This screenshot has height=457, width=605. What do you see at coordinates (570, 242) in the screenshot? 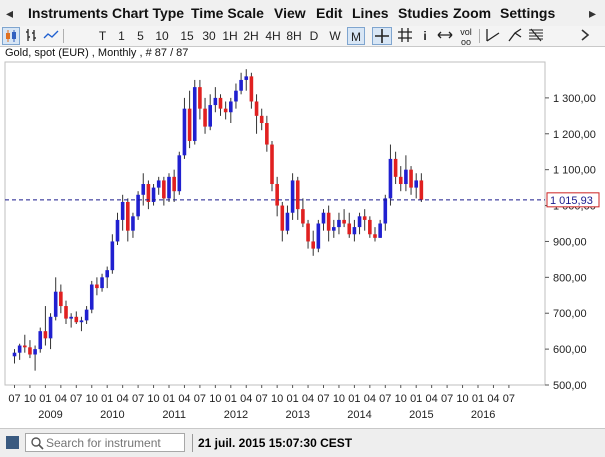
I see `y-tick-label: 900,00` at bounding box center [570, 242].